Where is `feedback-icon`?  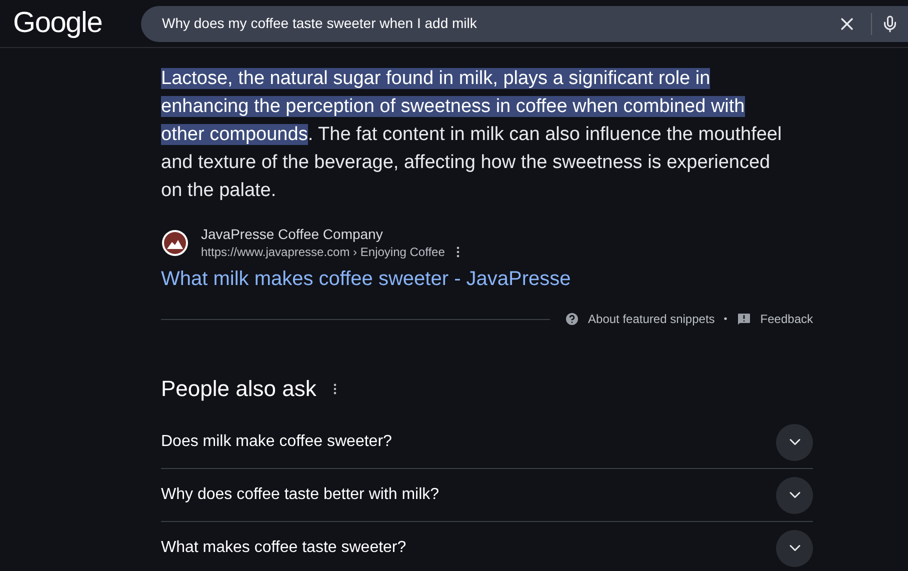 feedback-icon is located at coordinates (744, 319).